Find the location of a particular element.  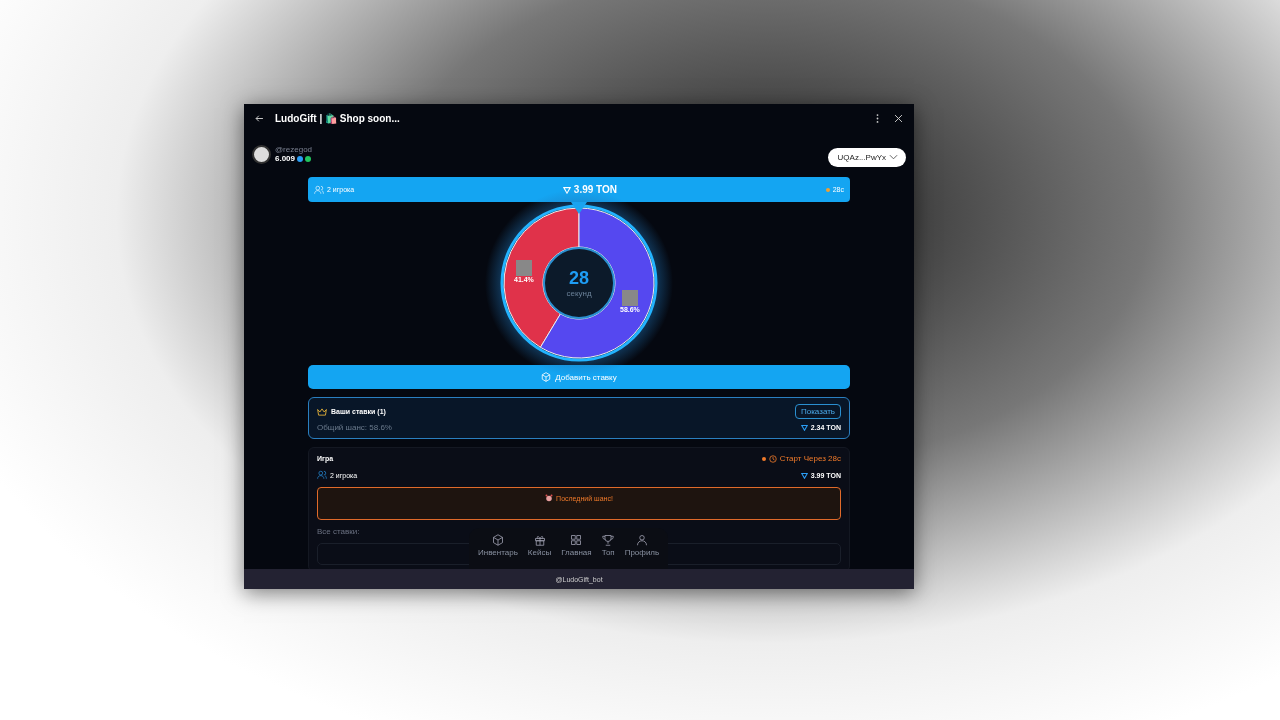

nav-item: Профиль is located at coordinates (642, 545).